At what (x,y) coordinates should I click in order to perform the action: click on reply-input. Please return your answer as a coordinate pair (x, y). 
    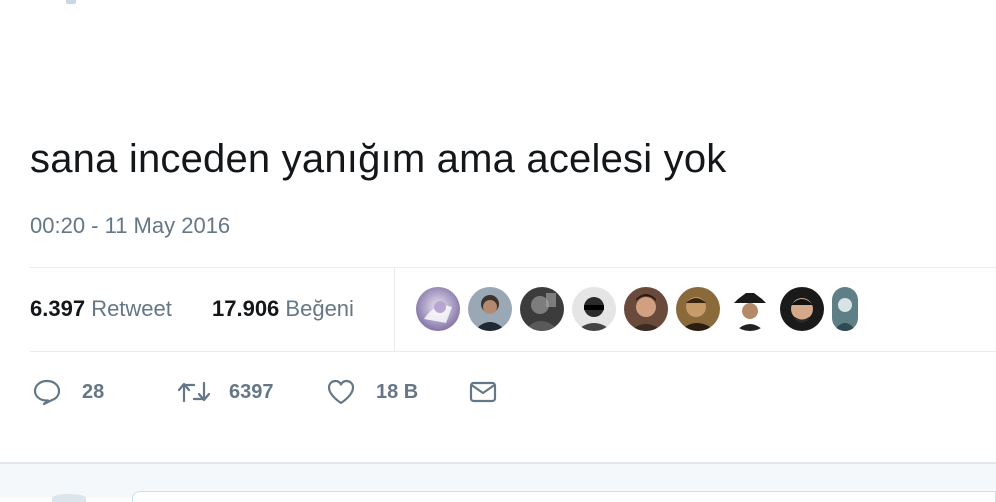
    Looking at the image, I should click on (564, 496).